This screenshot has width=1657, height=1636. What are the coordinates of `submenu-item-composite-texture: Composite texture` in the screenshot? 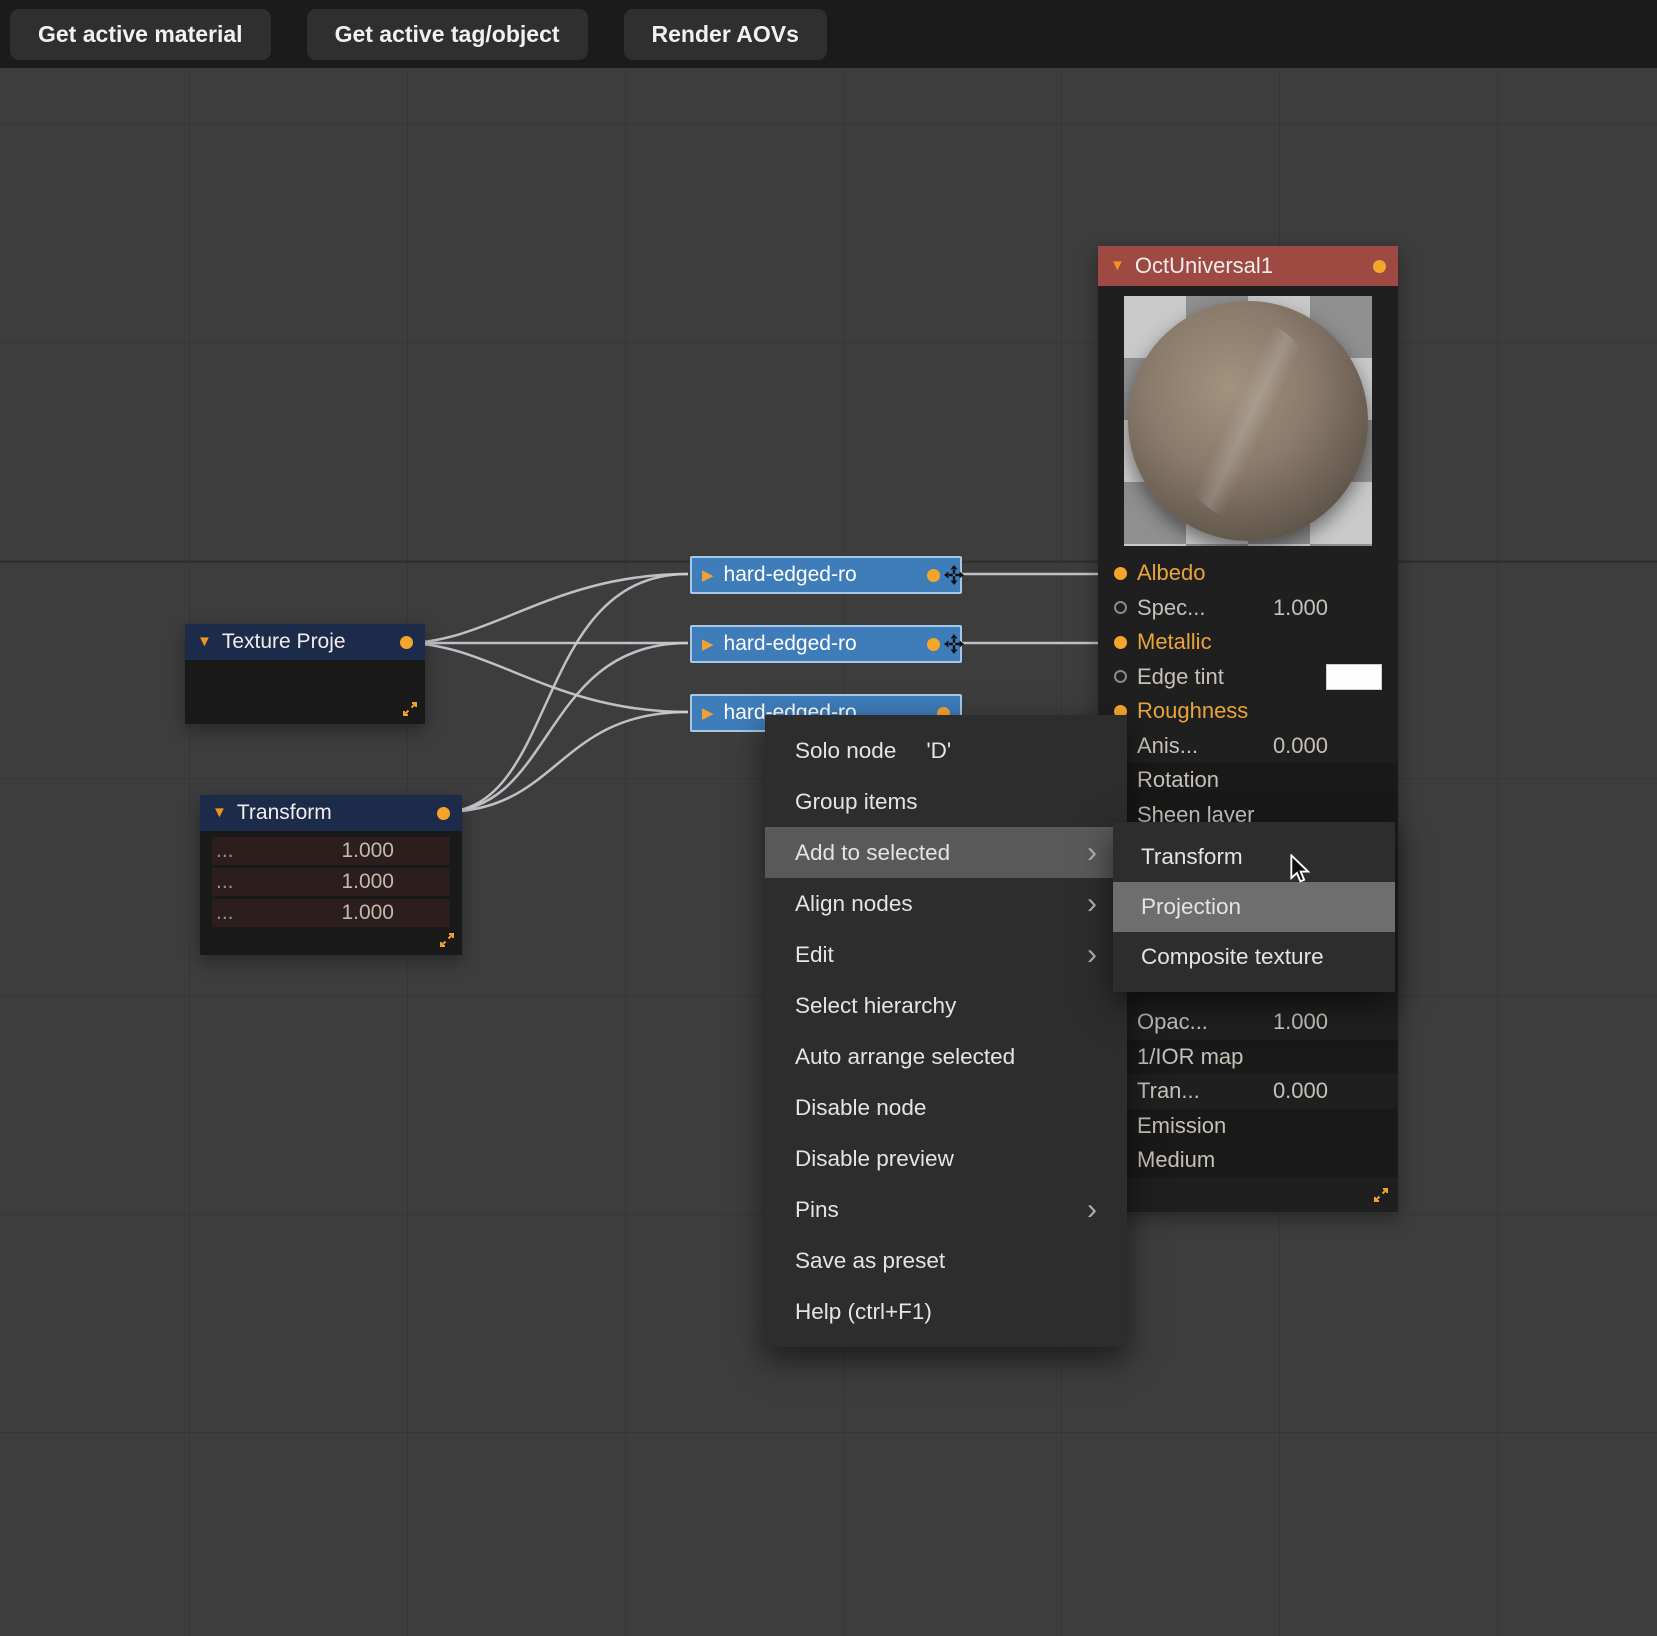 It's located at (1254, 957).